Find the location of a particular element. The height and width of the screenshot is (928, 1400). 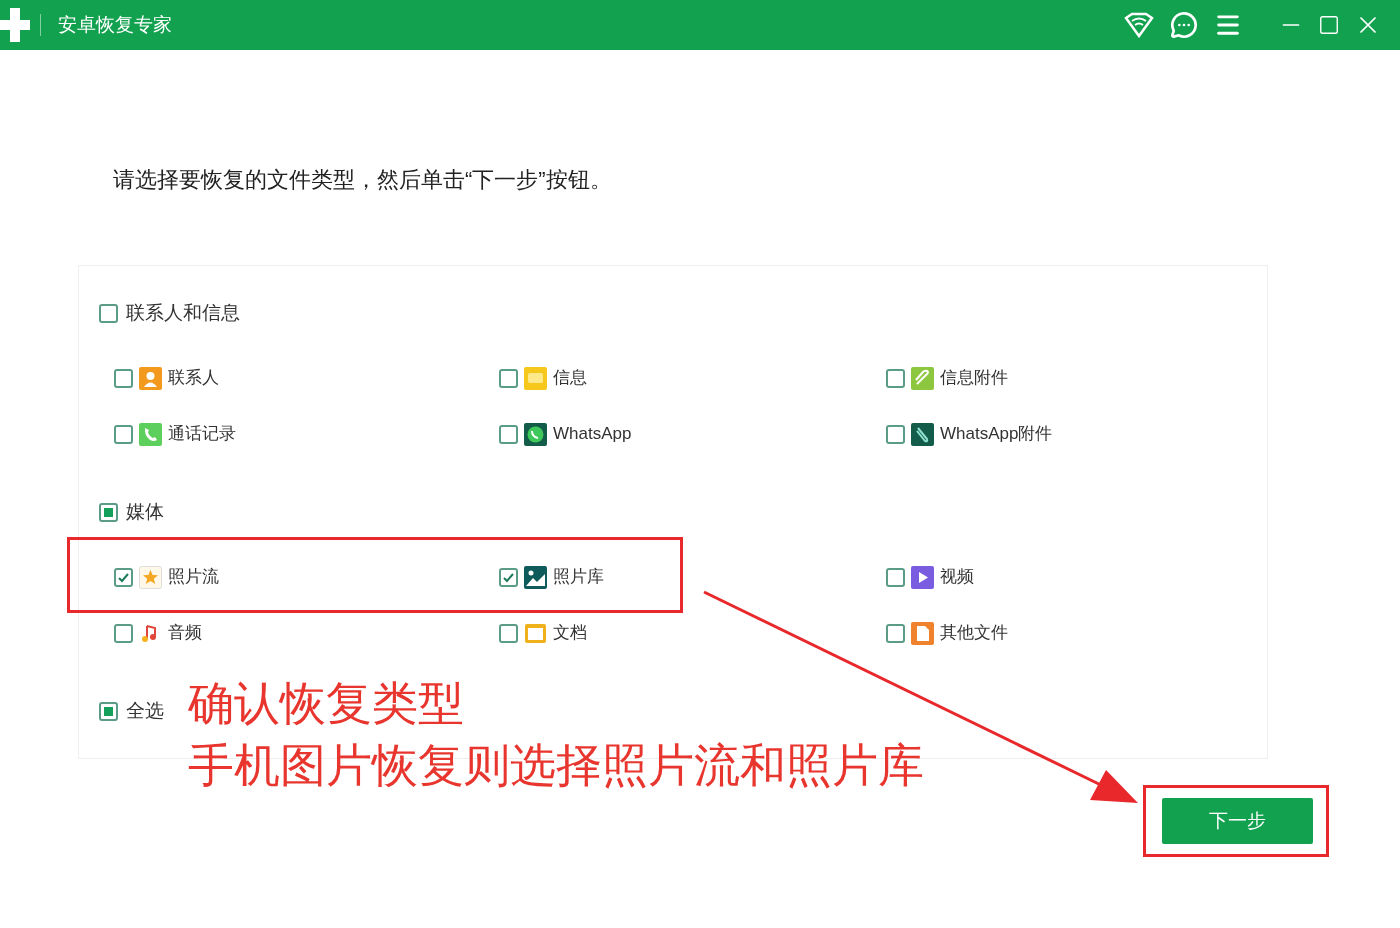

file-type-label: 音频 is located at coordinates (185, 633).